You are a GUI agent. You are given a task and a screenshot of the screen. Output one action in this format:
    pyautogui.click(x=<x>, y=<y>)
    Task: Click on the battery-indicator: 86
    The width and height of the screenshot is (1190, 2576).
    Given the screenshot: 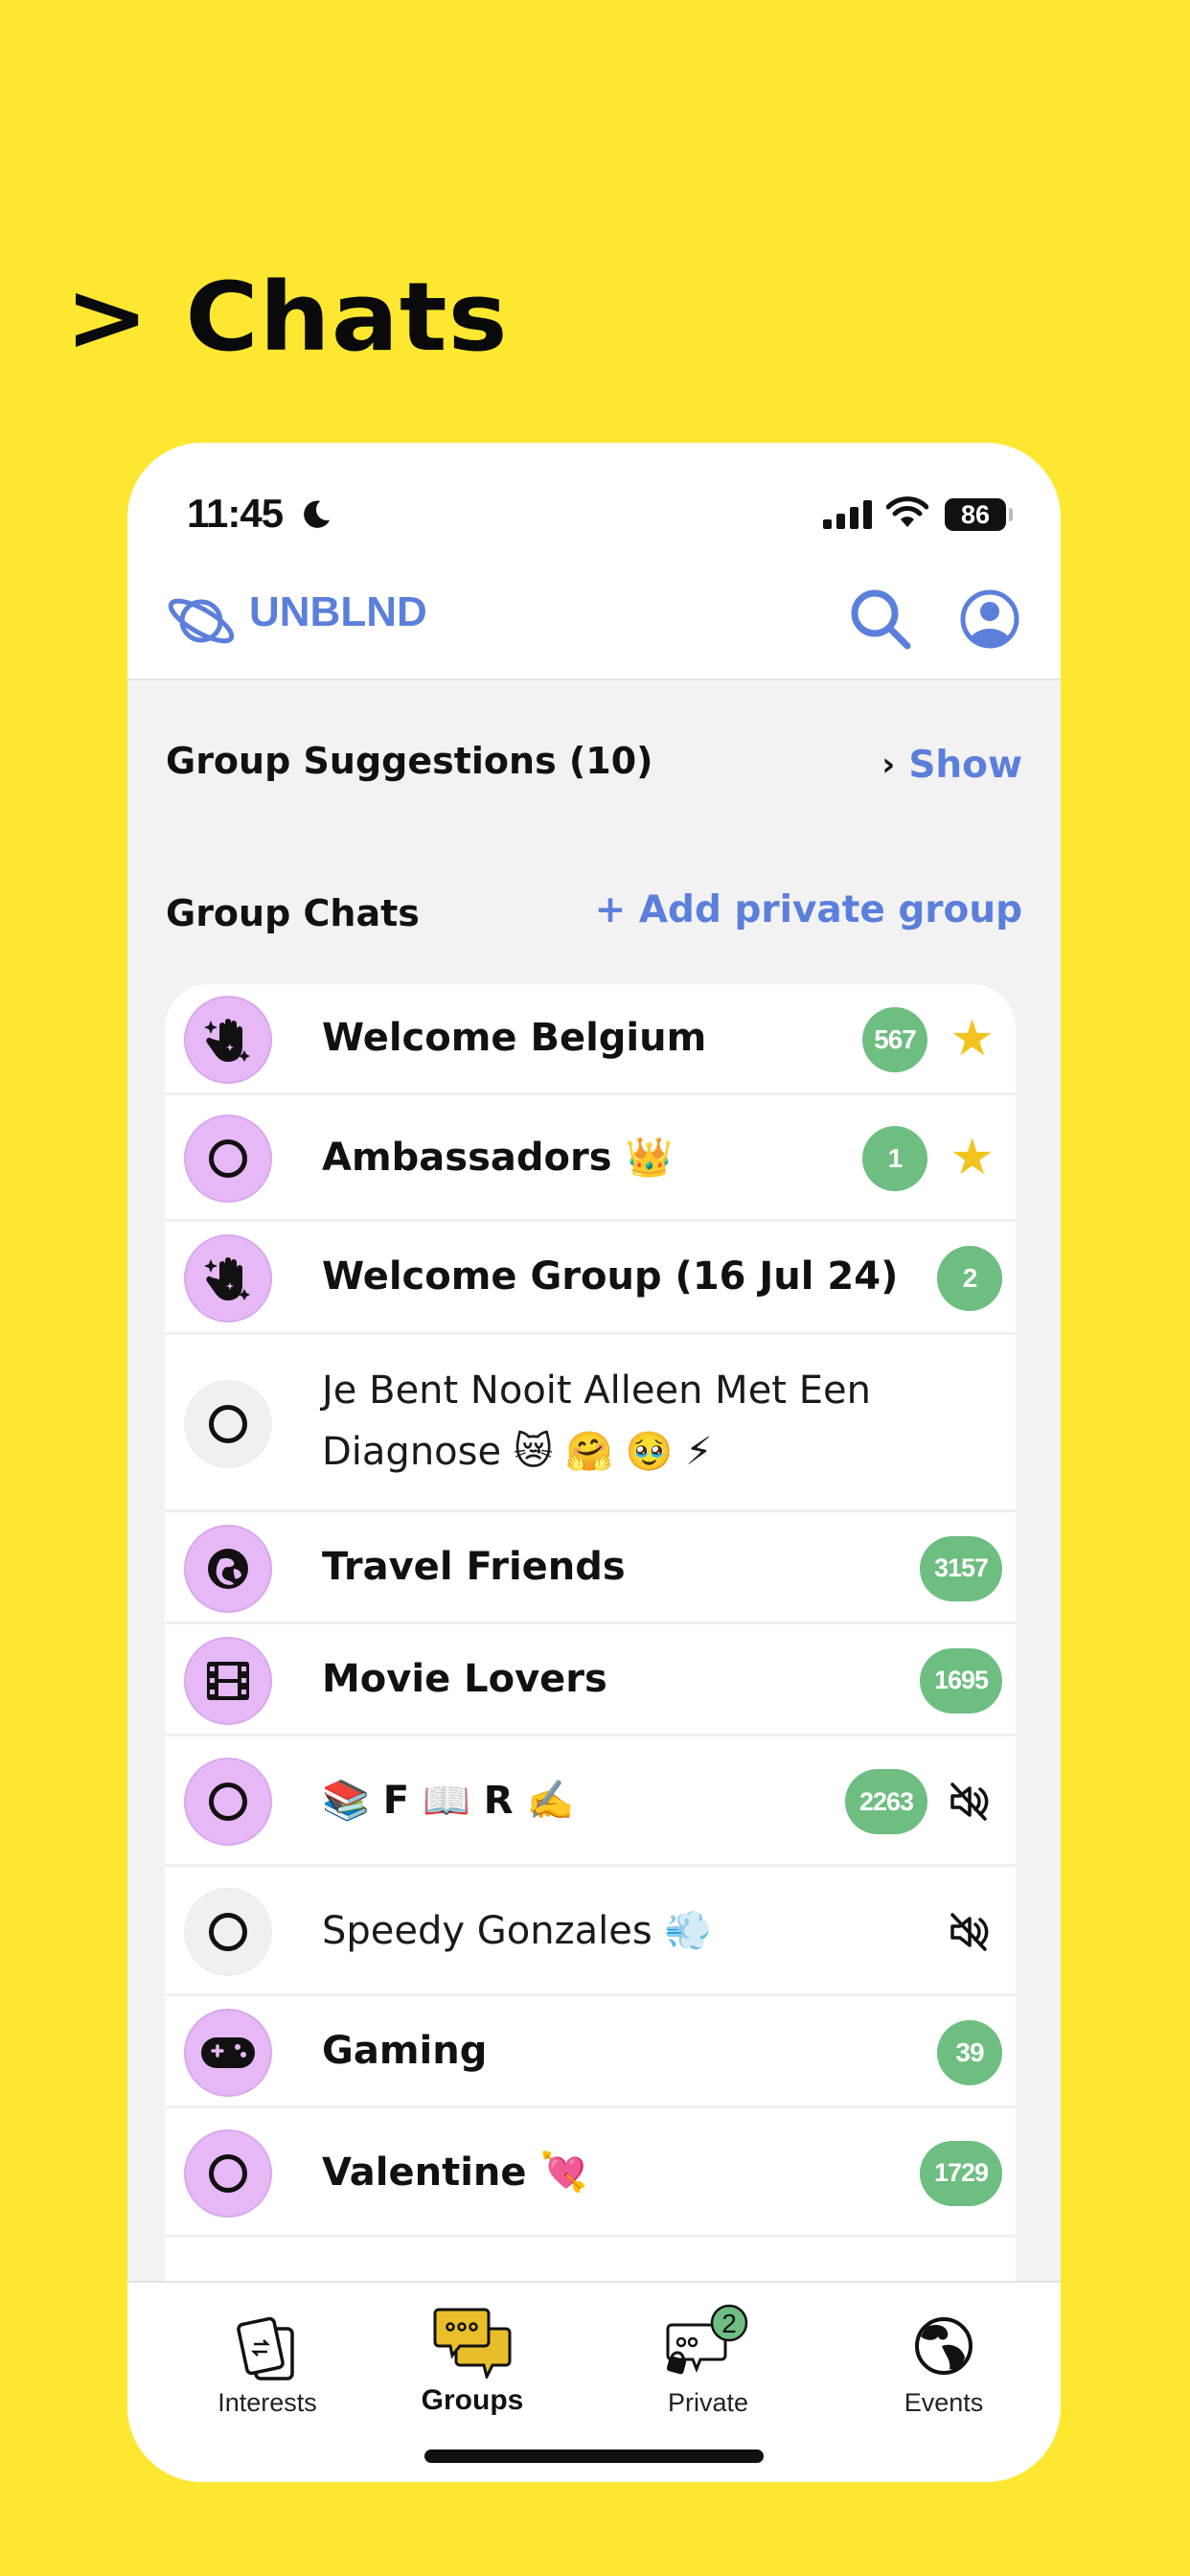 What is the action you would take?
    pyautogui.click(x=976, y=514)
    